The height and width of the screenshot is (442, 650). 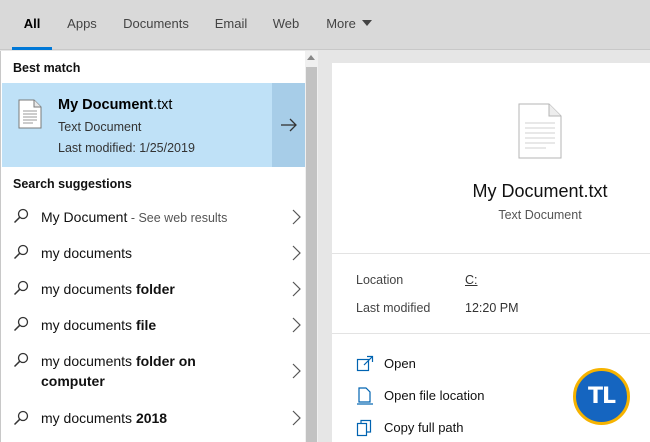 I want to click on results-scrollbar, so click(x=311, y=246).